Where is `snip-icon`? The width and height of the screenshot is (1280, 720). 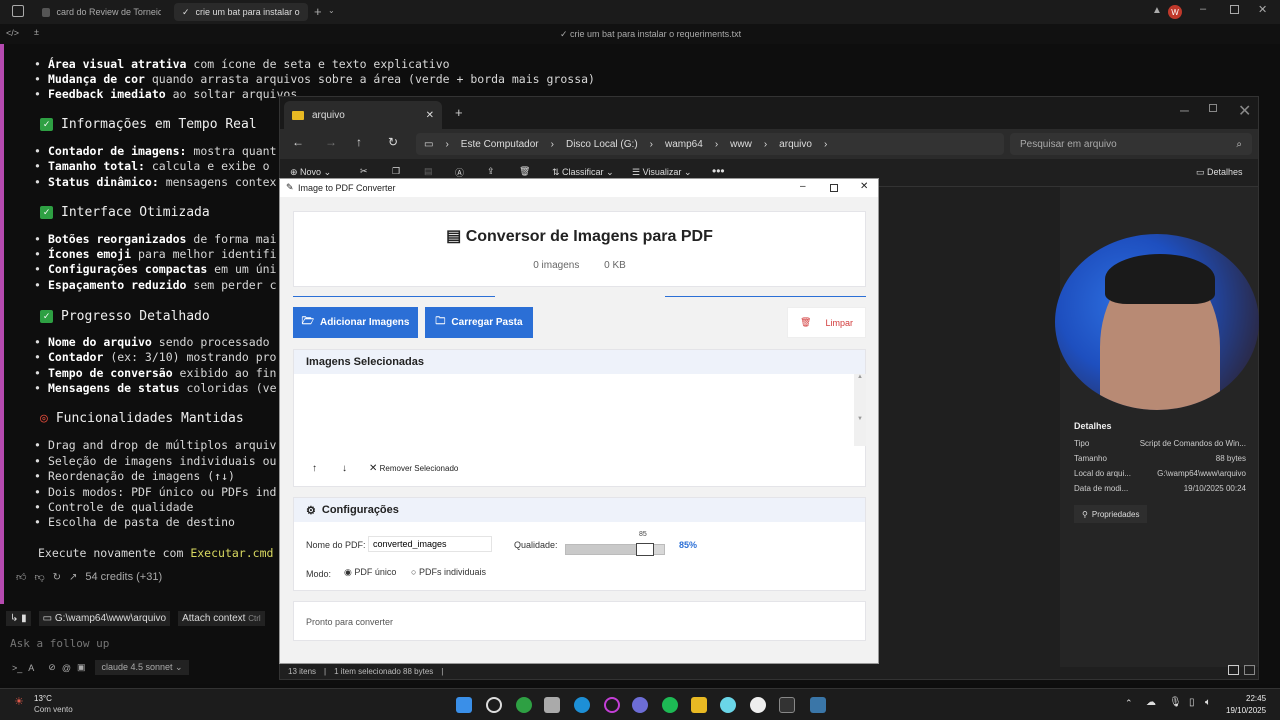 snip-icon is located at coordinates (552, 705).